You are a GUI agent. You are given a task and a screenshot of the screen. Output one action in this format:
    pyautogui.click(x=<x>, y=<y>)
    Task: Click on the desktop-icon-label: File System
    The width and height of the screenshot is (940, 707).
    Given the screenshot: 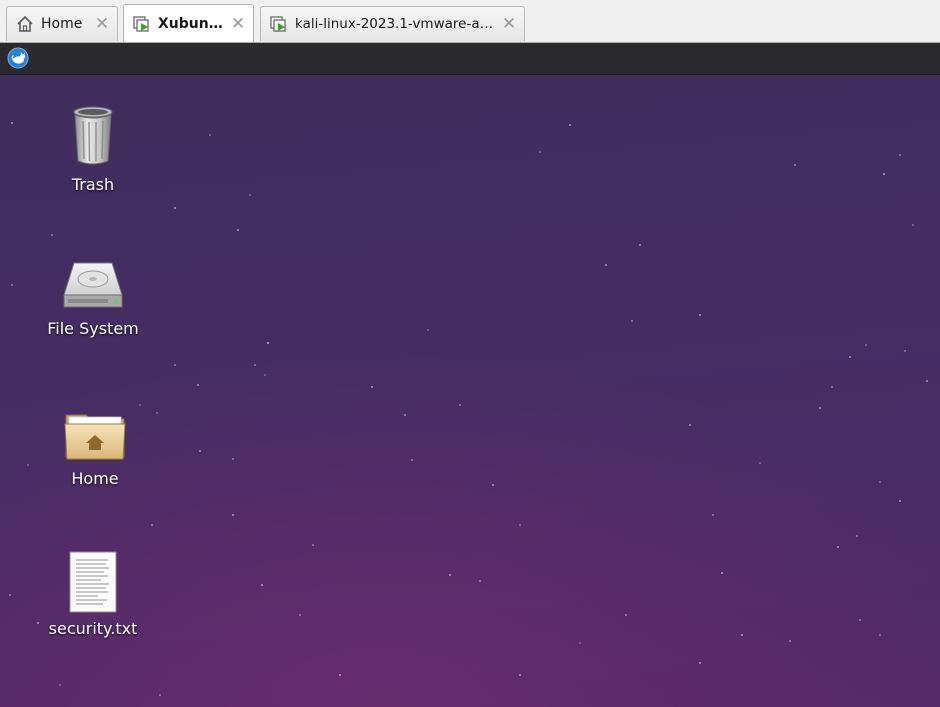 What is the action you would take?
    pyautogui.click(x=93, y=328)
    